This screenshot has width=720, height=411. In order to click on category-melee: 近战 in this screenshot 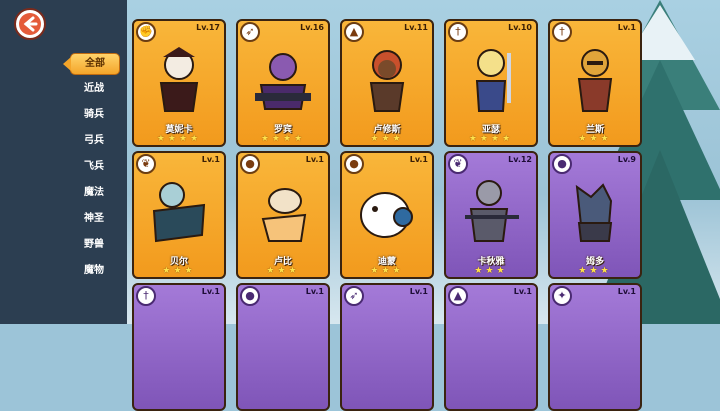, I will do `click(94, 89)`.